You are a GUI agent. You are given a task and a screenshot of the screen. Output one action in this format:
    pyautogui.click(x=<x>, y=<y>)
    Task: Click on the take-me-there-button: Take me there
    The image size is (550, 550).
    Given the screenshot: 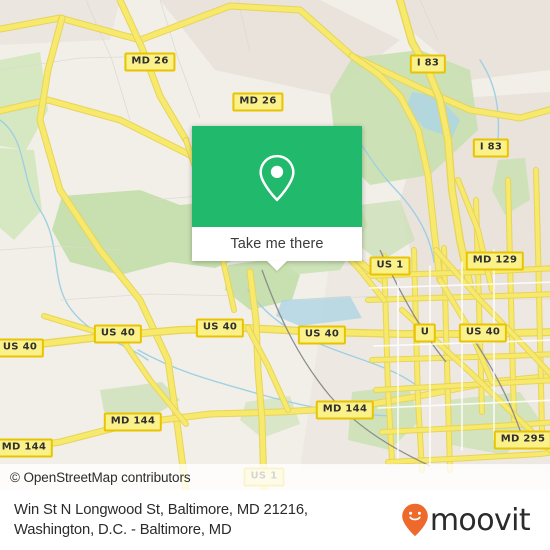 What is the action you would take?
    pyautogui.click(x=277, y=244)
    